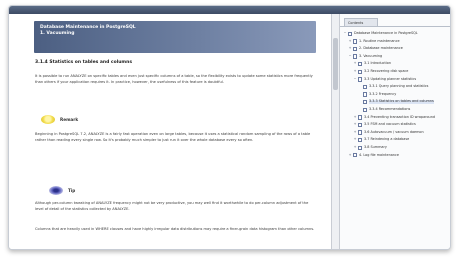  What do you see at coordinates (229, 10) in the screenshot?
I see `menu-bar` at bounding box center [229, 10].